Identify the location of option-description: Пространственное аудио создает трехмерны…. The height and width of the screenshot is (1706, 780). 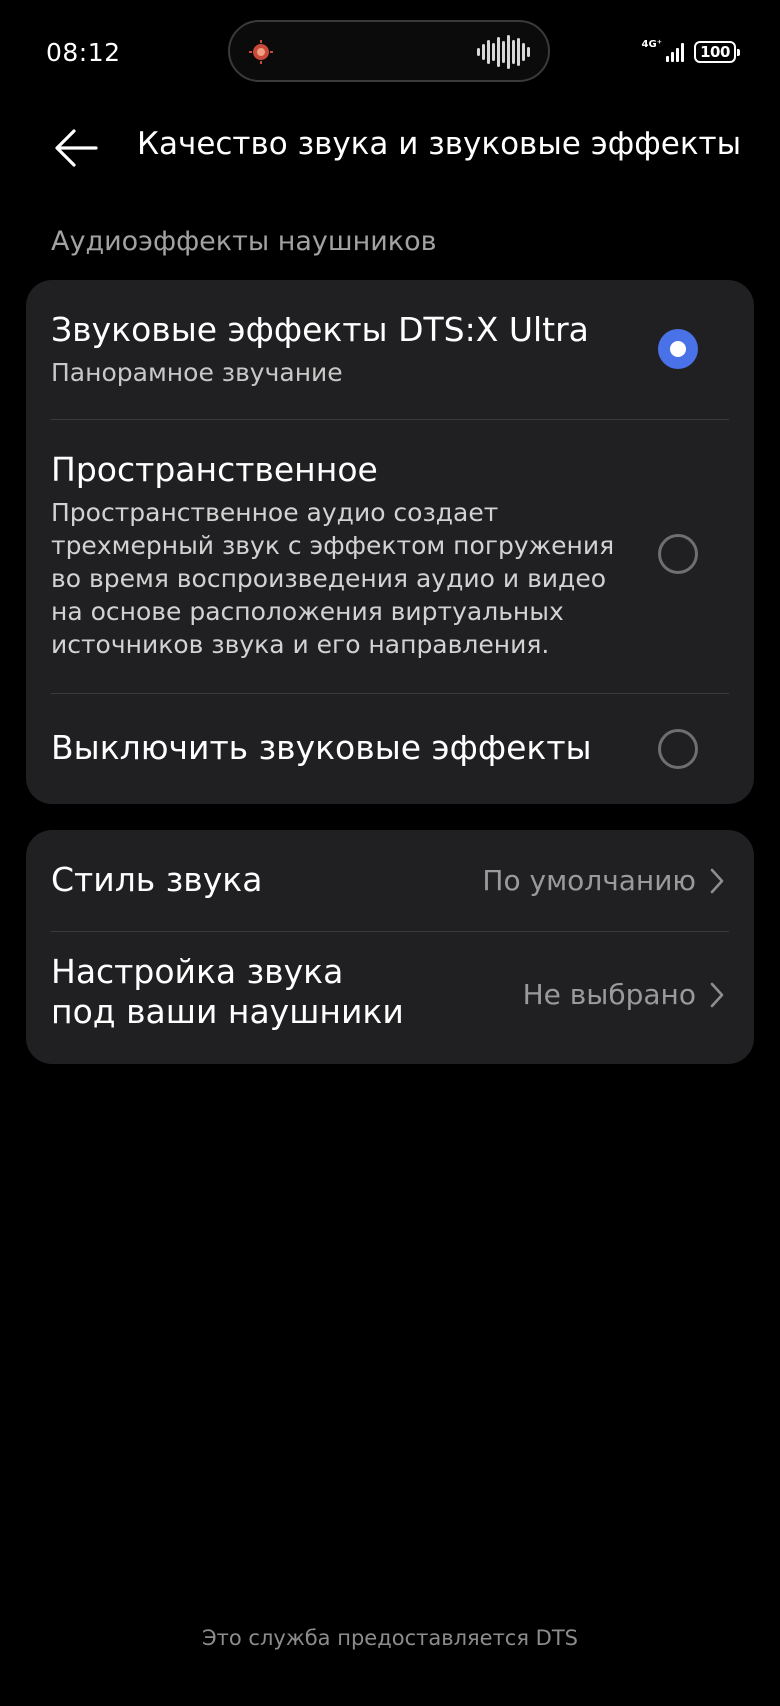
(332, 578).